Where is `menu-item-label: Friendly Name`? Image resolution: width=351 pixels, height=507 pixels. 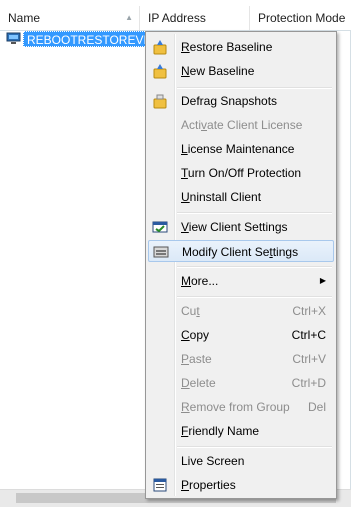 menu-item-label: Friendly Name is located at coordinates (220, 431).